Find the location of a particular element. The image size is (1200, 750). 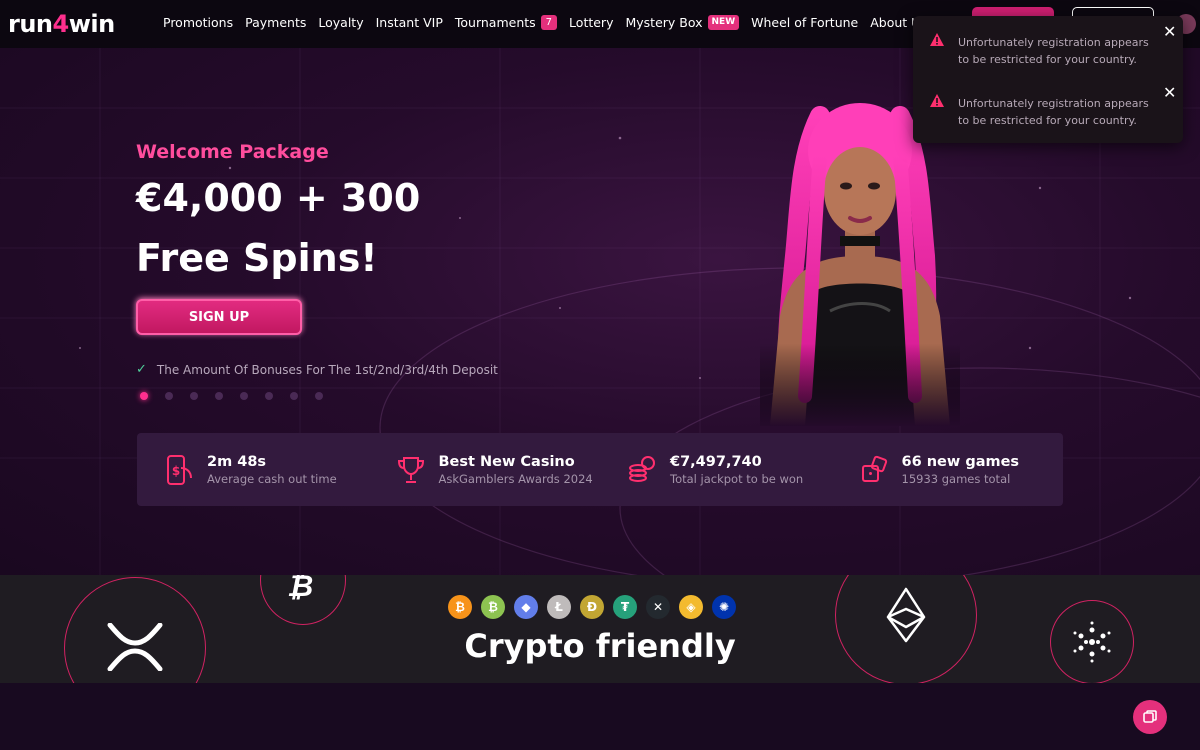

chat-icon is located at coordinates (1150, 716).